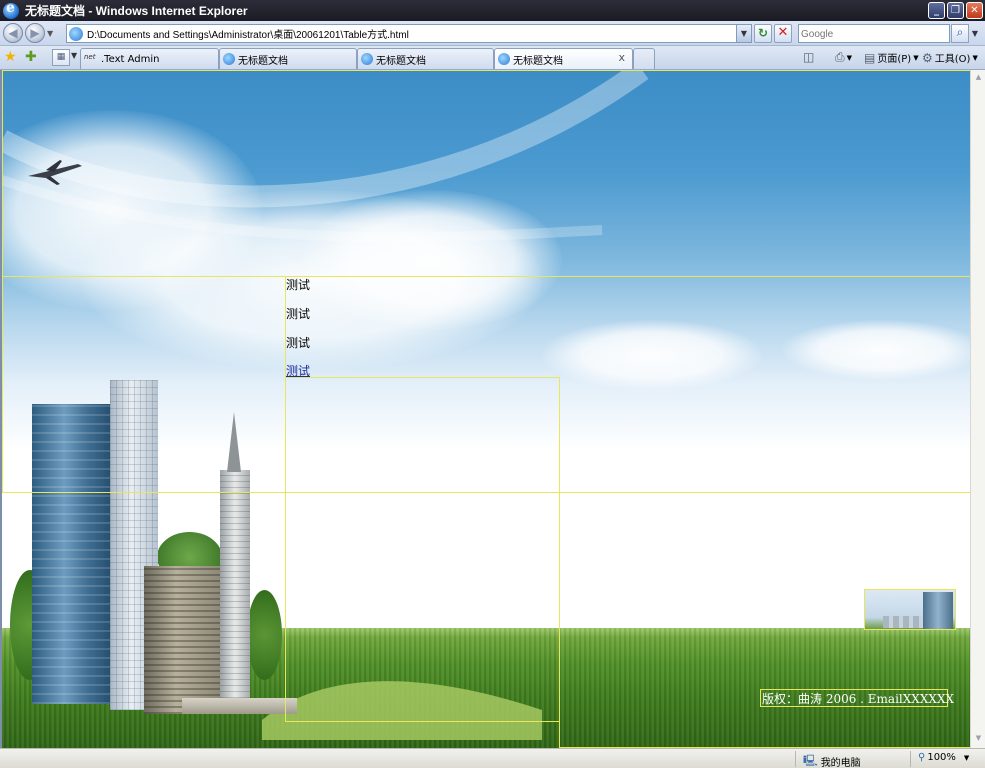 This screenshot has width=985, height=768. What do you see at coordinates (936, 10) in the screenshot?
I see `minimize-button: _` at bounding box center [936, 10].